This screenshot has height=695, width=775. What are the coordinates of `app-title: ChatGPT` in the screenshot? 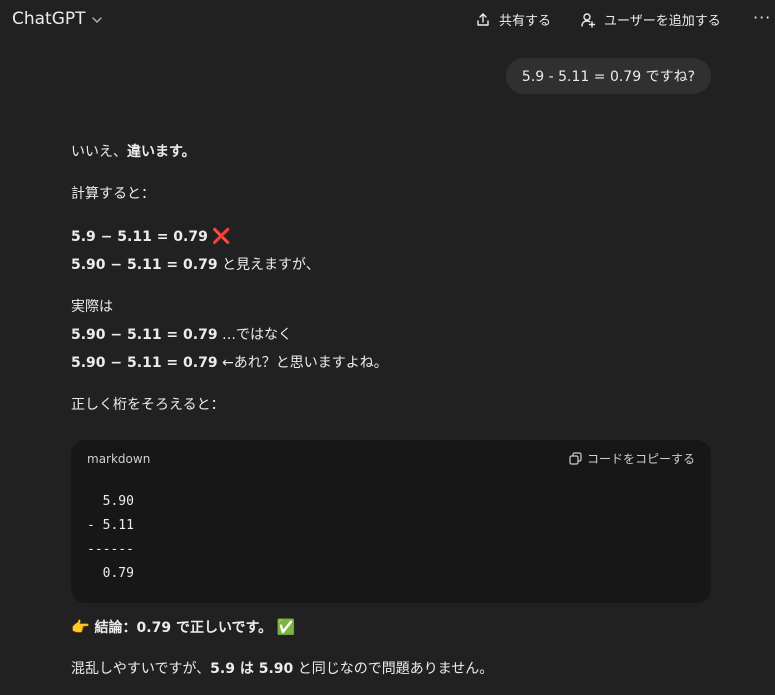 It's located at (49, 19).